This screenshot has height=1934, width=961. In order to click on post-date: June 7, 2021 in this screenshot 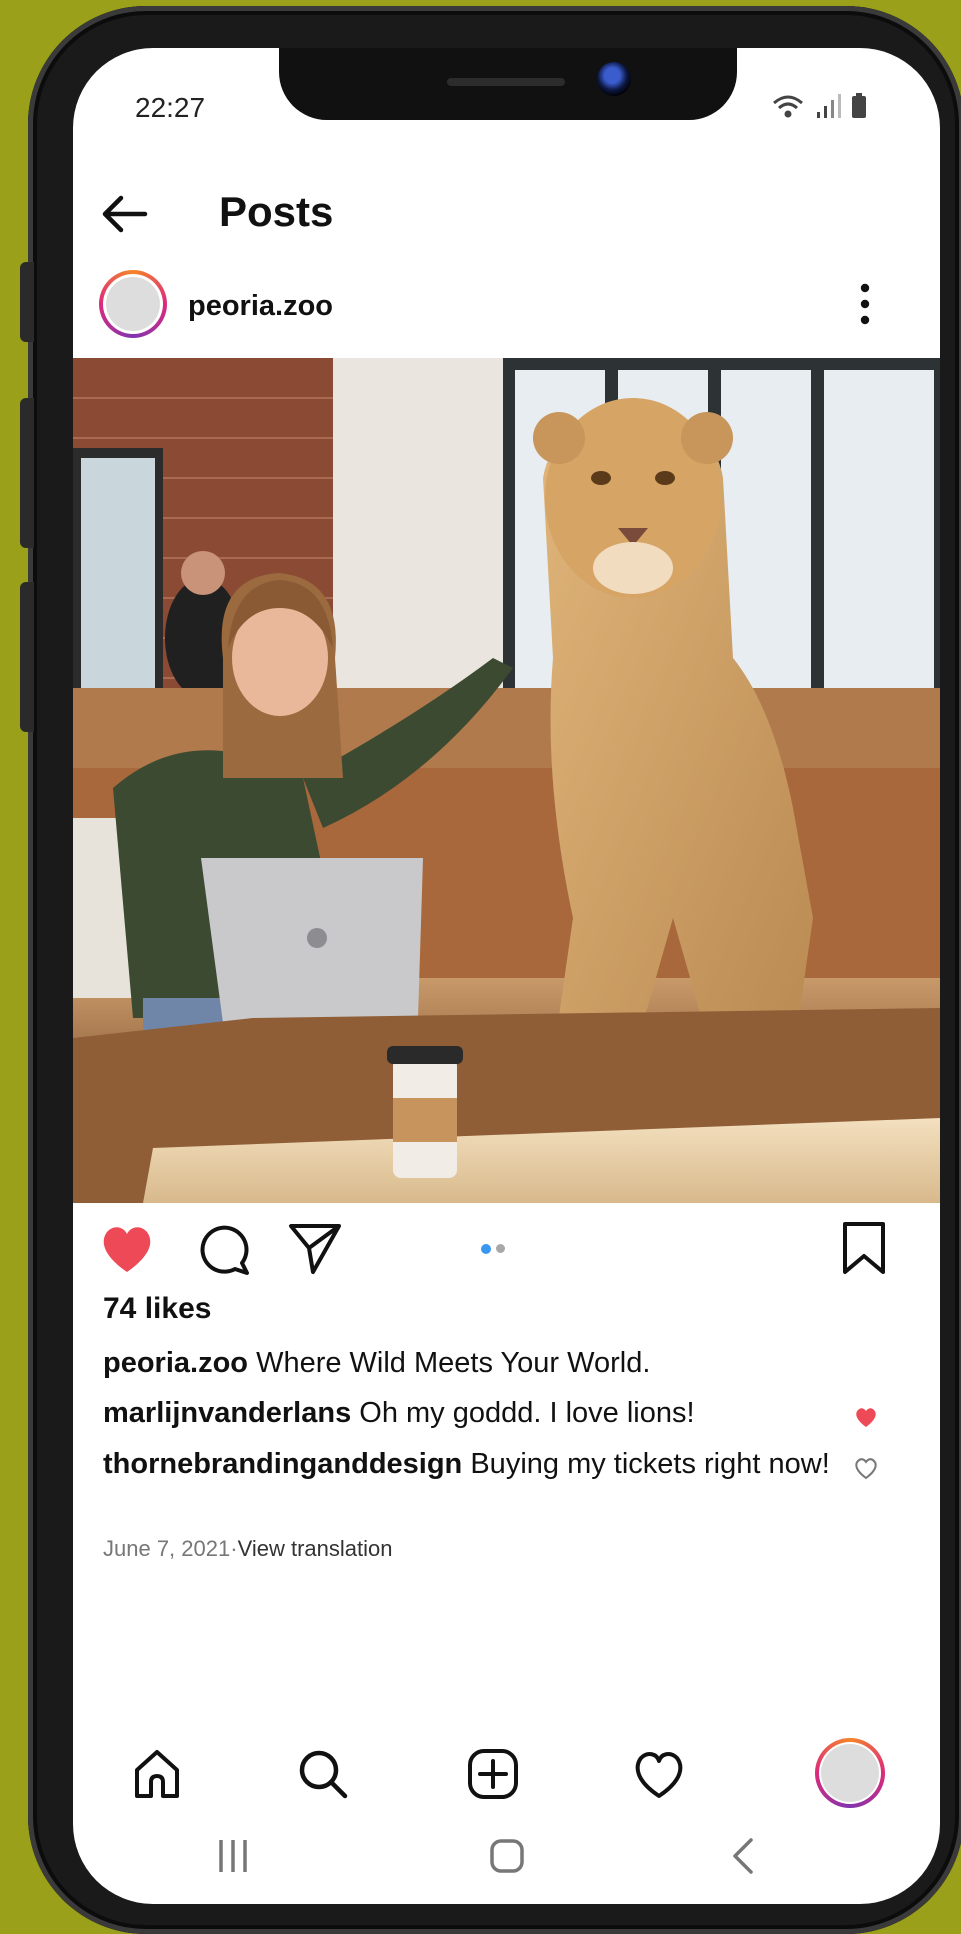, I will do `click(167, 1548)`.